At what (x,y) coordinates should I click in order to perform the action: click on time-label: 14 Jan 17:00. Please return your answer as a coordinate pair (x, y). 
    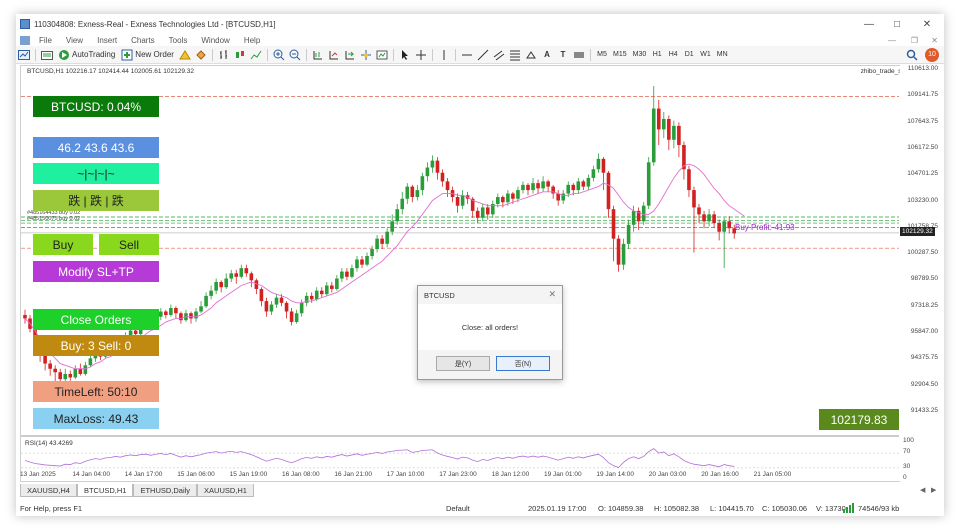
    Looking at the image, I should click on (143, 474).